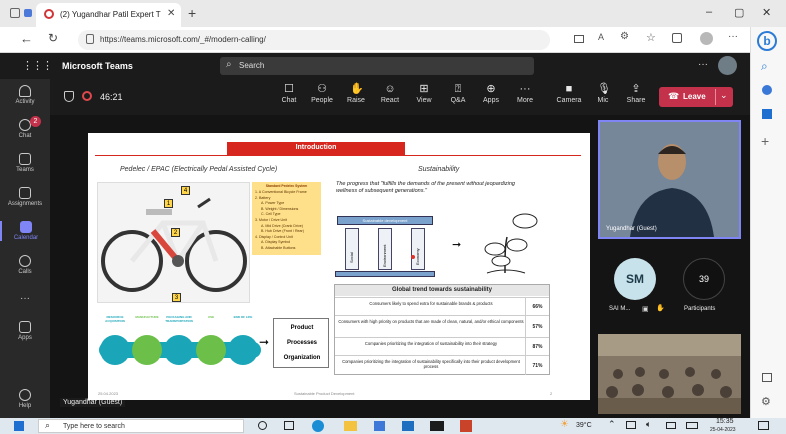 Image resolution: width=786 pixels, height=434 pixels. What do you see at coordinates (551, 393) in the screenshot?
I see `slide-footer-page: 2` at bounding box center [551, 393].